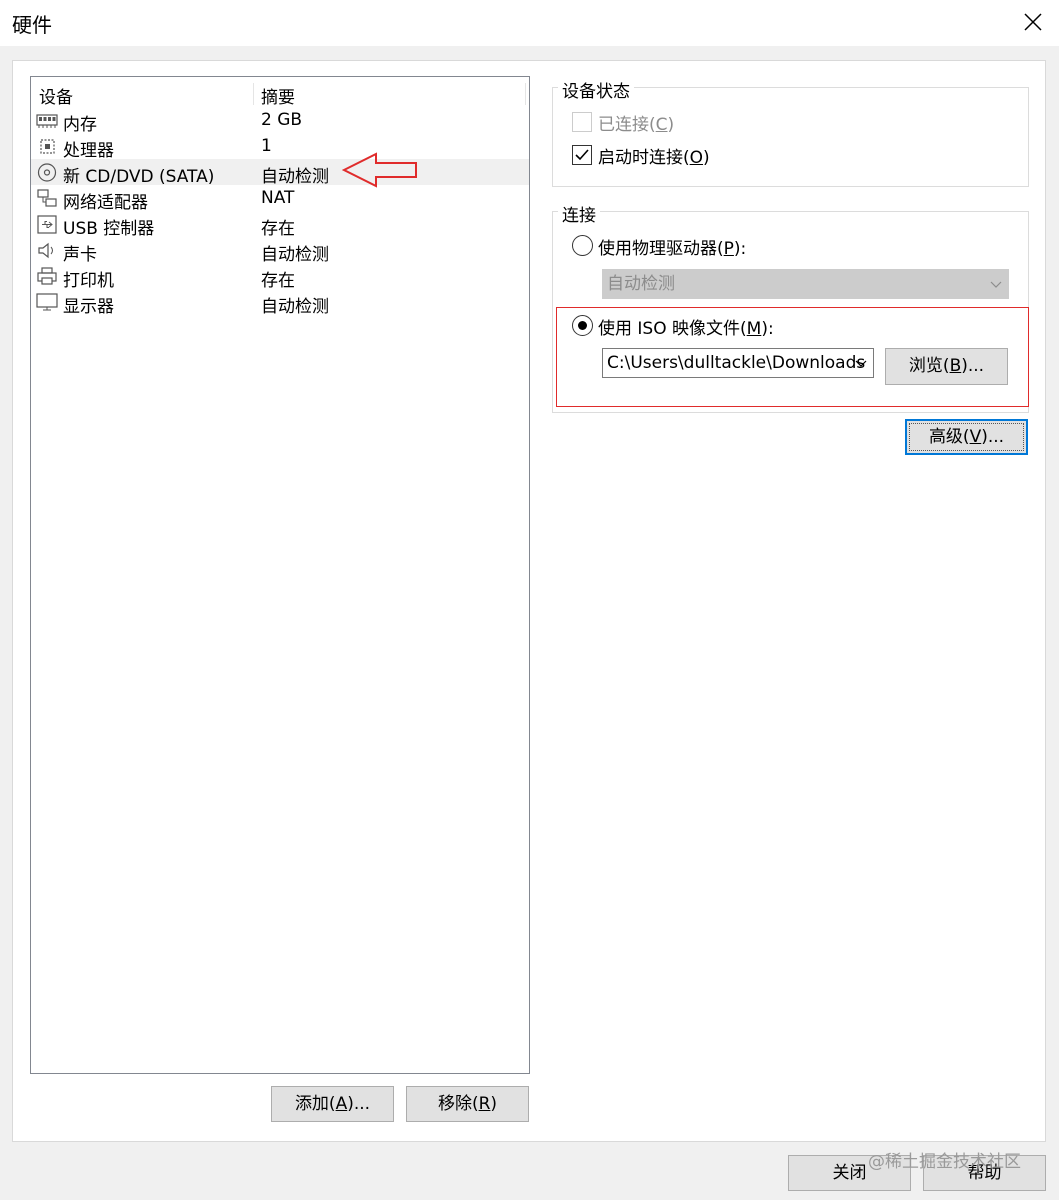 The height and width of the screenshot is (1200, 1059). Describe the element at coordinates (47, 172) in the screenshot. I see `cd-dvd-icon` at that location.